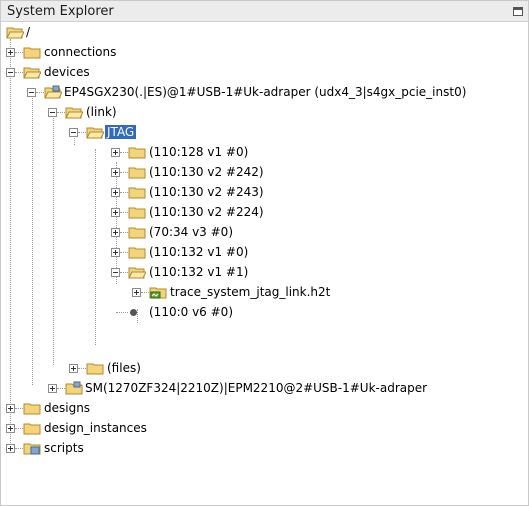  I want to click on tree-label-node: (70:34 v3 #0), so click(191, 232).